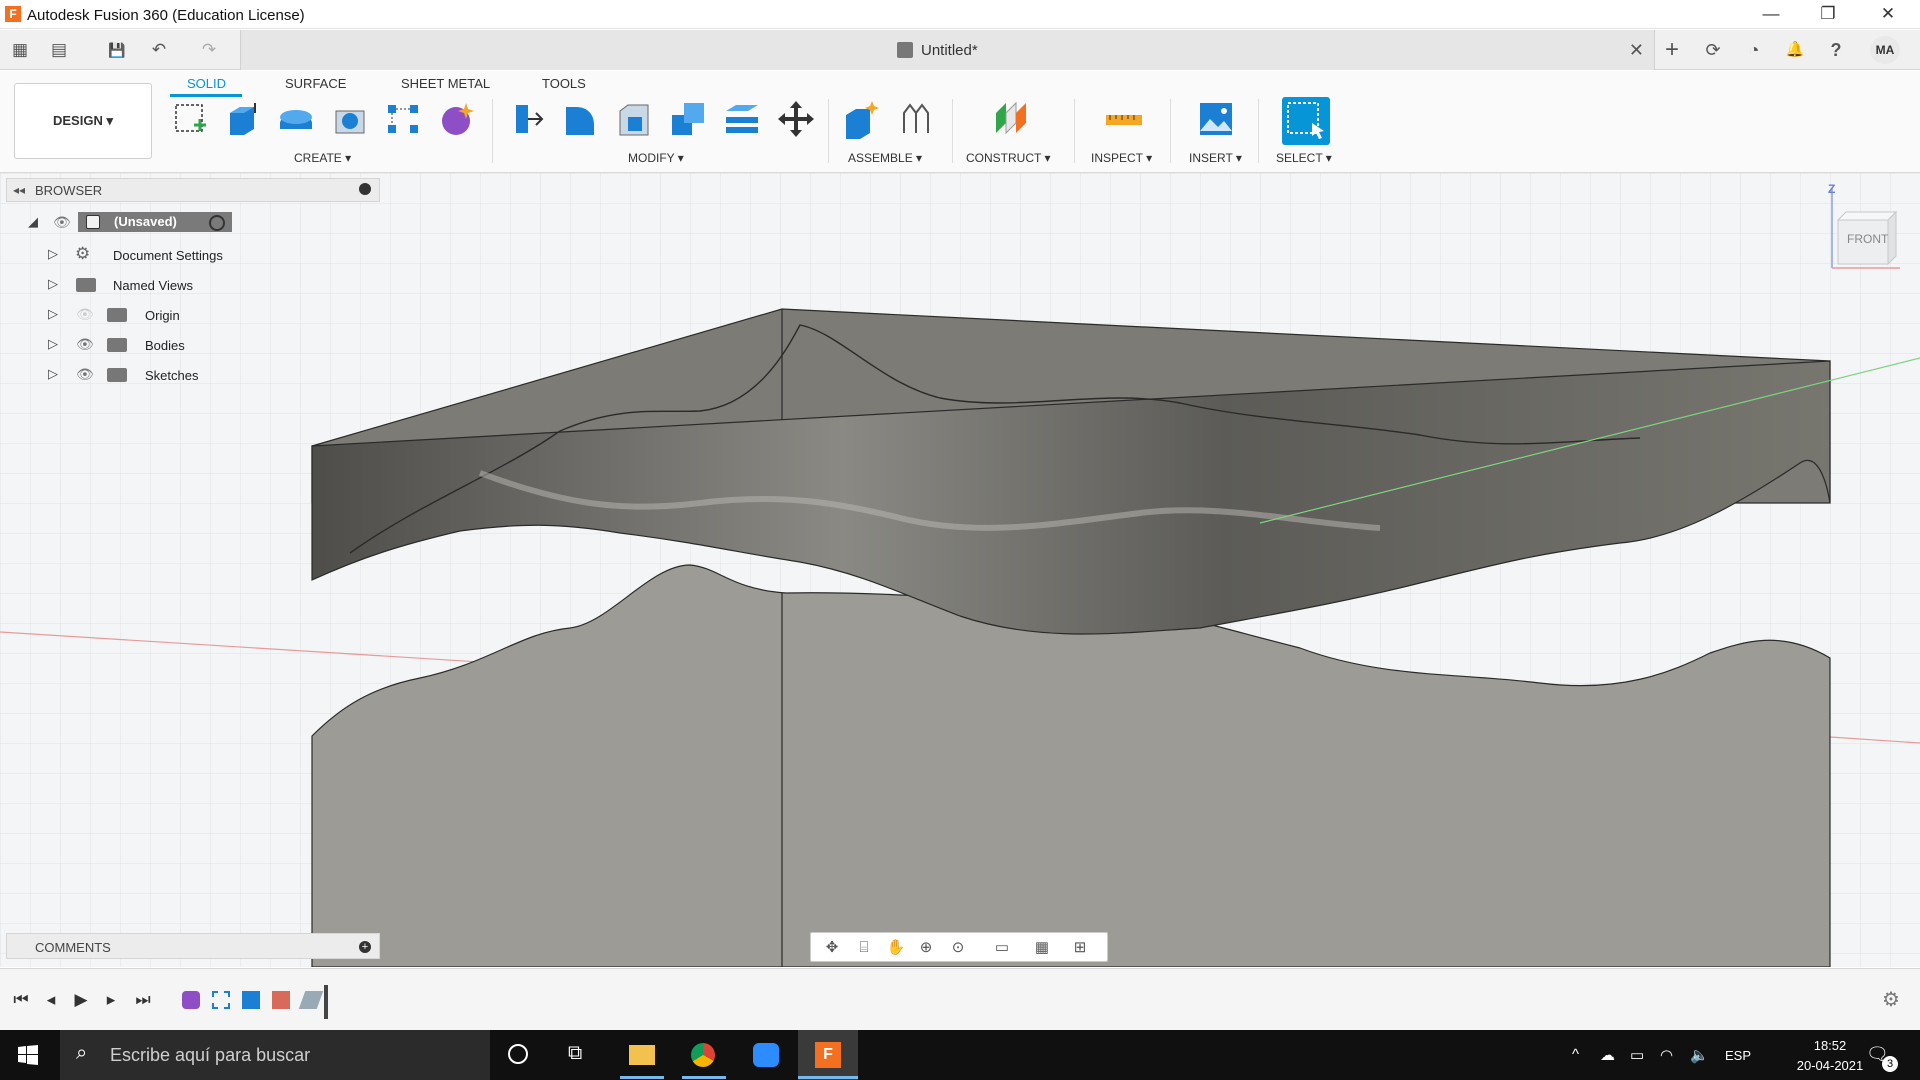 This screenshot has height=1080, width=1920. What do you see at coordinates (19, 190) in the screenshot?
I see `collapse-browser-icon: ◂◂` at bounding box center [19, 190].